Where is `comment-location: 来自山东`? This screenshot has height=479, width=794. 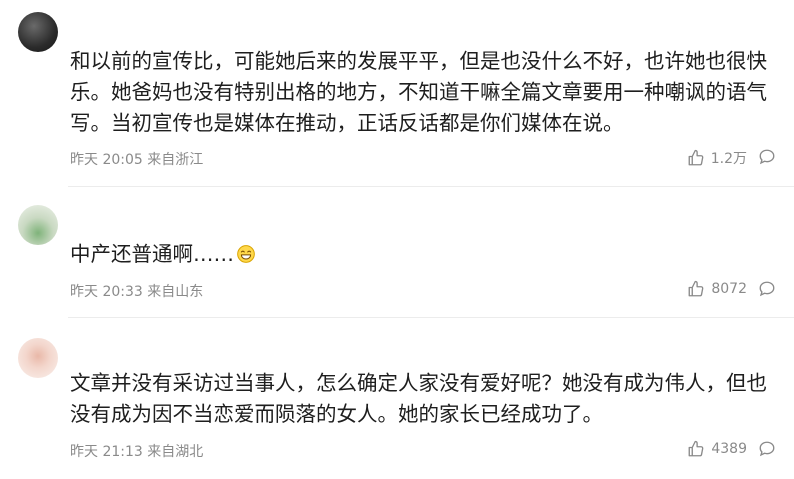
comment-location: 来自山东 is located at coordinates (175, 292).